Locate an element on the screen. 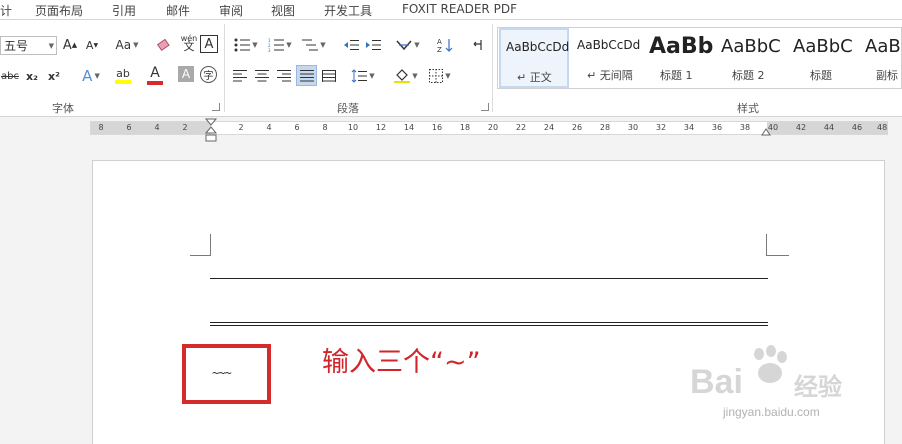  tab-design-partial: 计 is located at coordinates (6, 10).